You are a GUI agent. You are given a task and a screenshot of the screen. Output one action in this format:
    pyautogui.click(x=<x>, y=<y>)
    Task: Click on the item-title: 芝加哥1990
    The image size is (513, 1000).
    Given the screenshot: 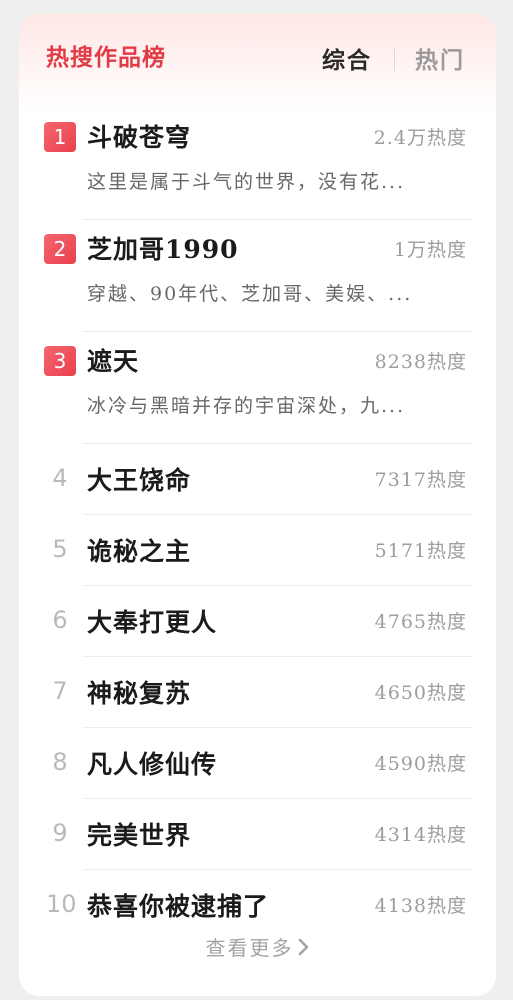 What is the action you would take?
    pyautogui.click(x=163, y=249)
    